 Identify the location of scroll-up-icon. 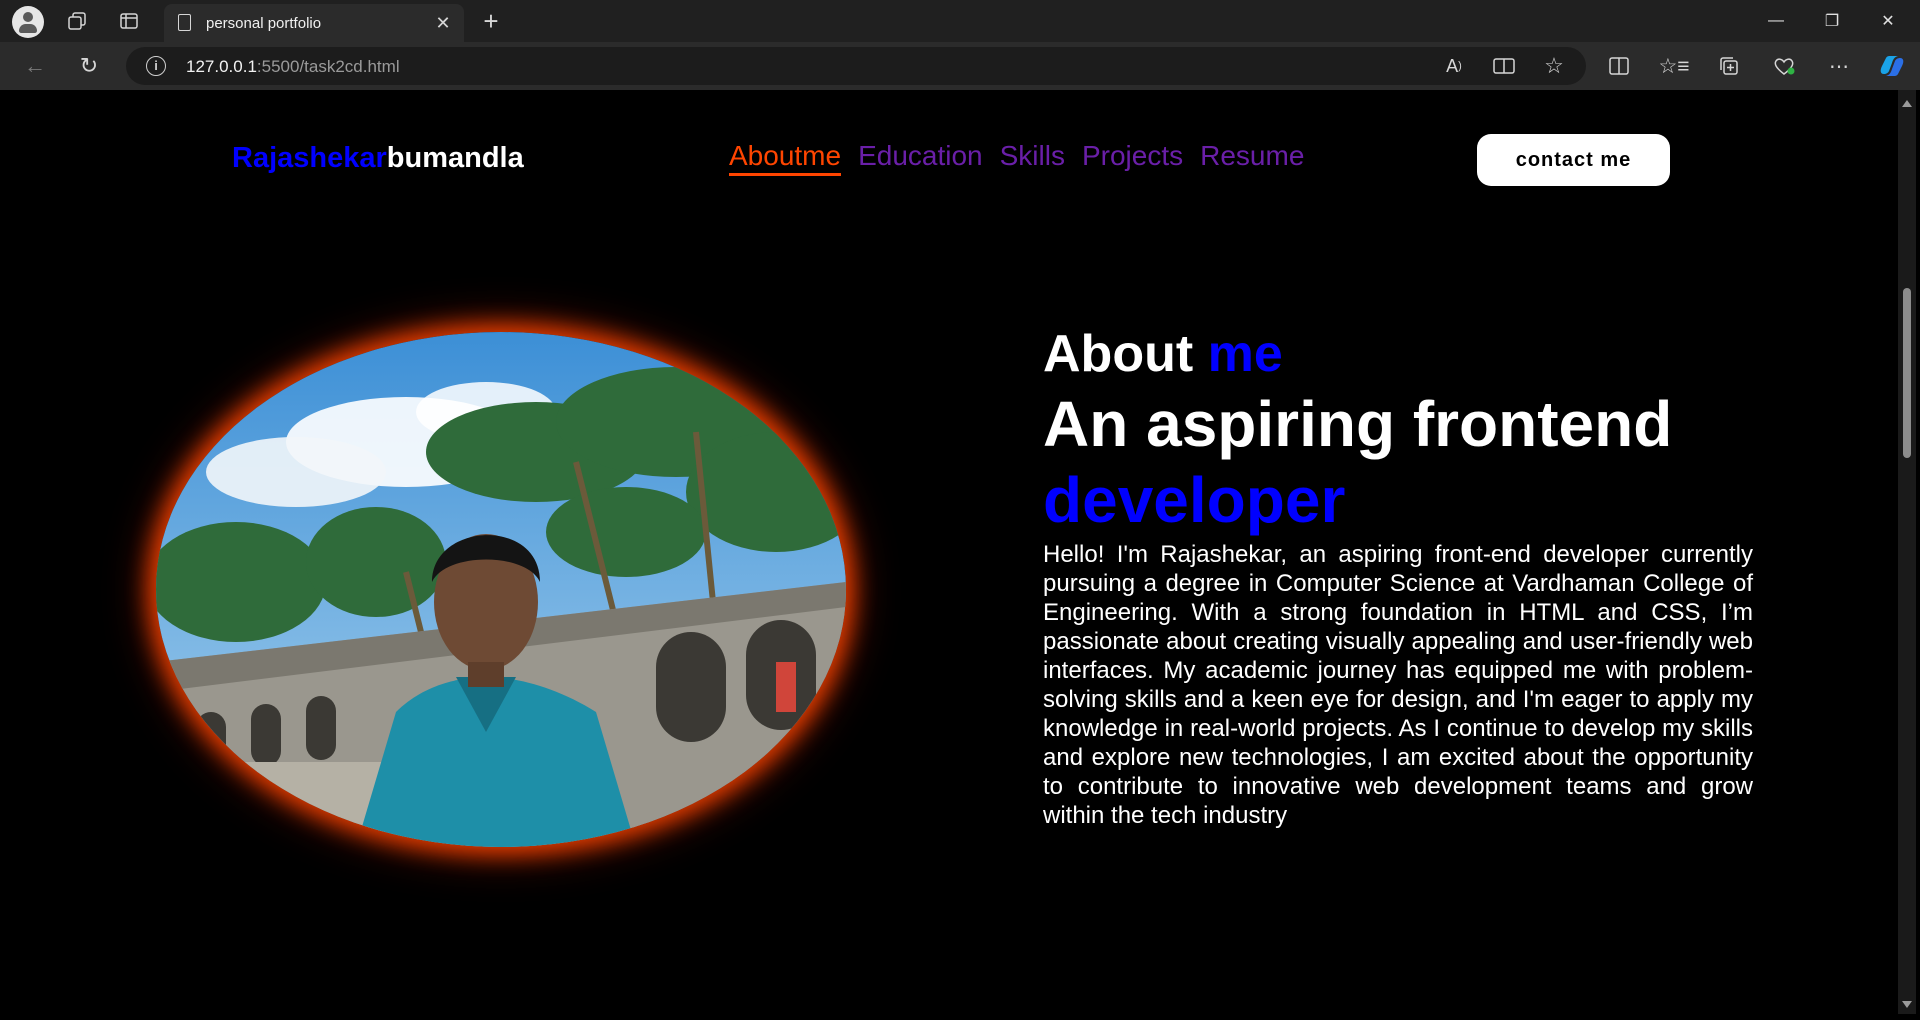
(1907, 103).